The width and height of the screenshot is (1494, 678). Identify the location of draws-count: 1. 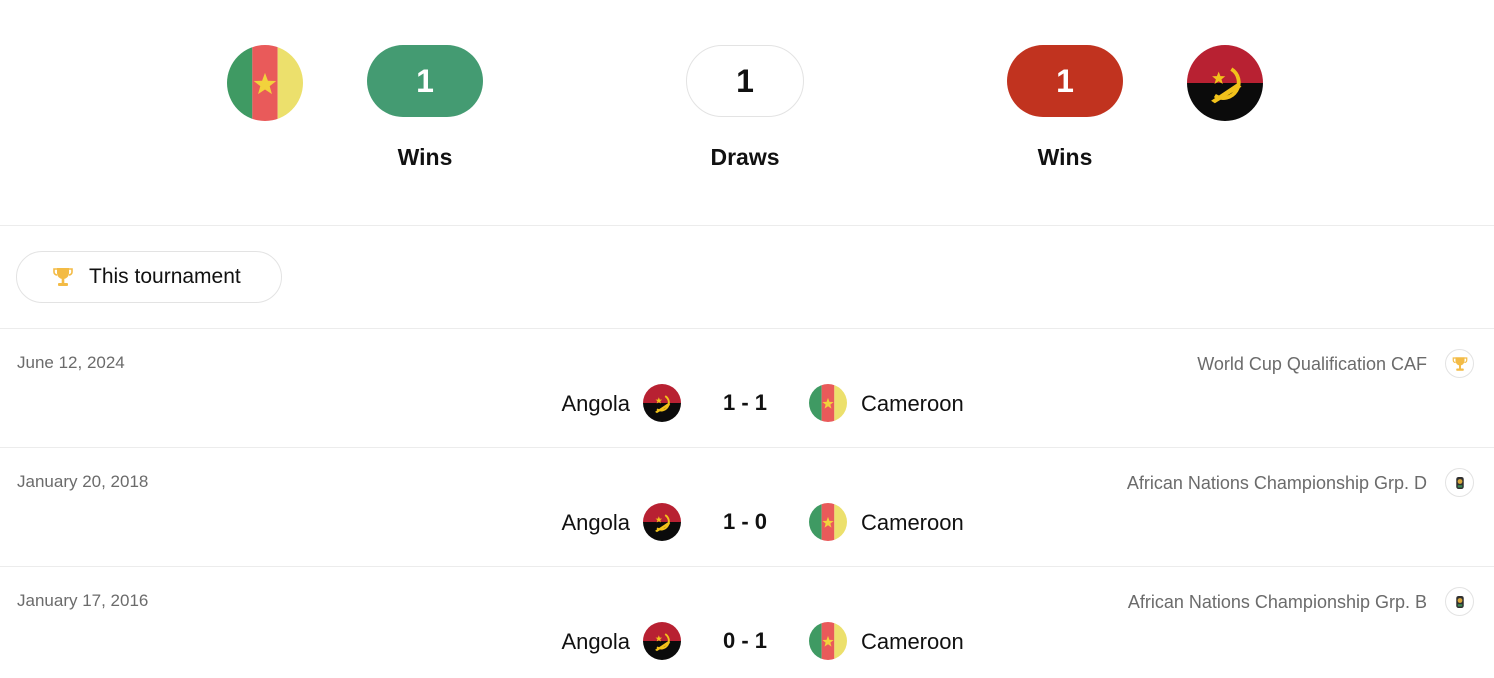
(745, 81).